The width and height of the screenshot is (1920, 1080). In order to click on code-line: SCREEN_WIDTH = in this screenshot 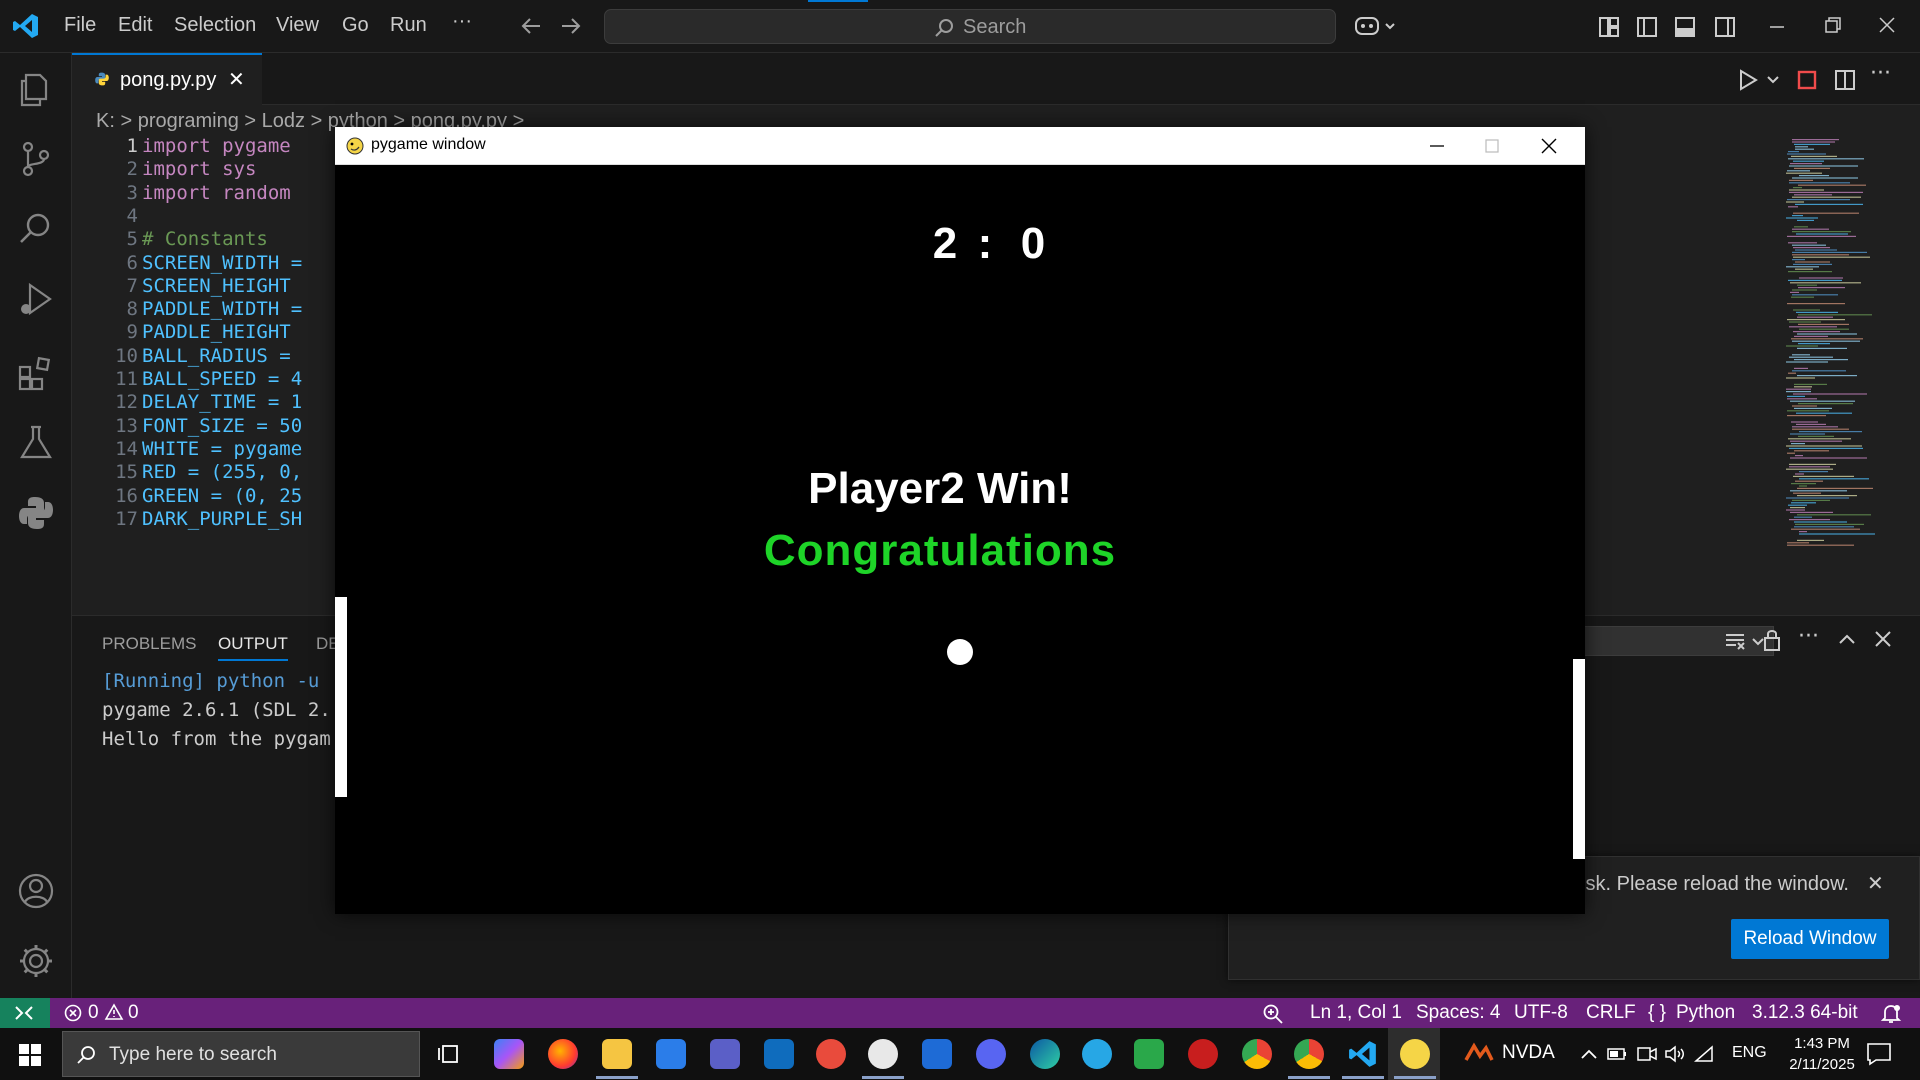, I will do `click(222, 263)`.